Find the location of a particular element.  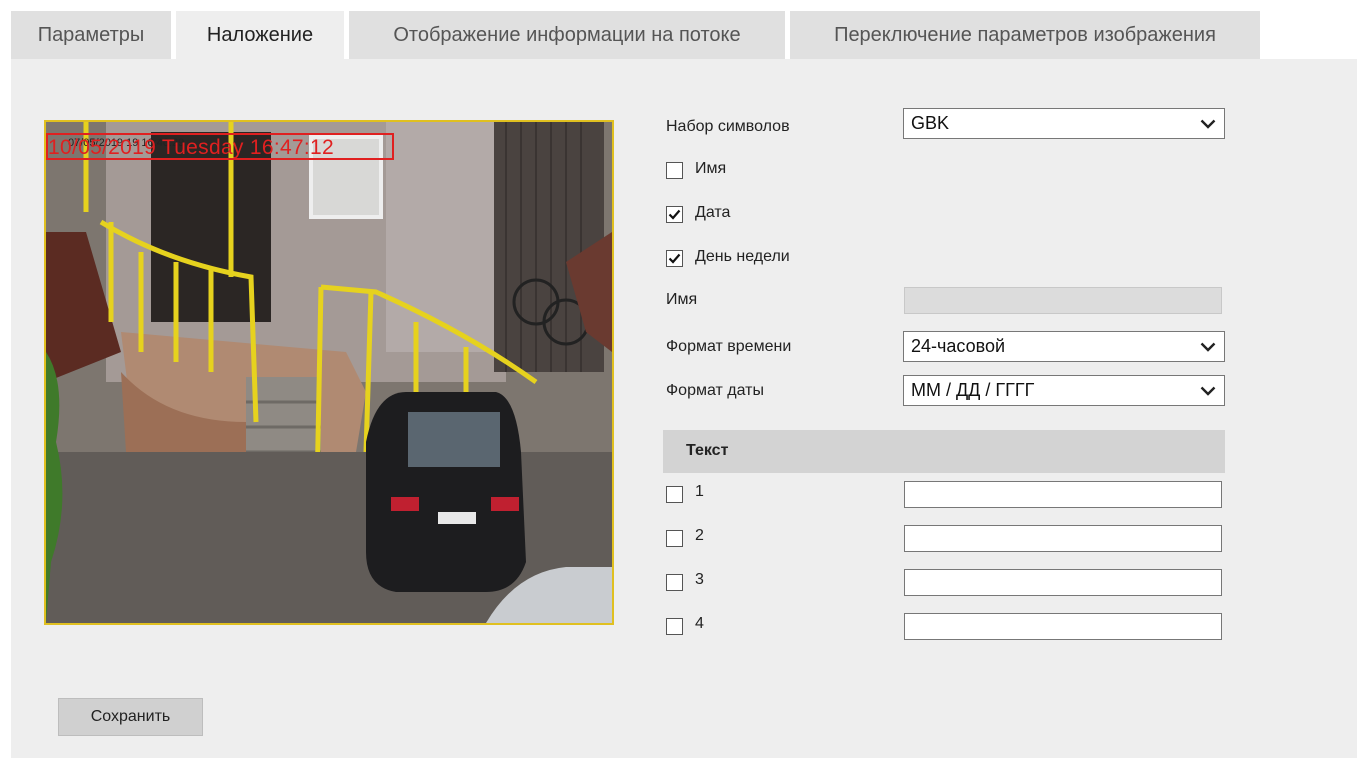

text-row-3-label: 3 is located at coordinates (699, 579).